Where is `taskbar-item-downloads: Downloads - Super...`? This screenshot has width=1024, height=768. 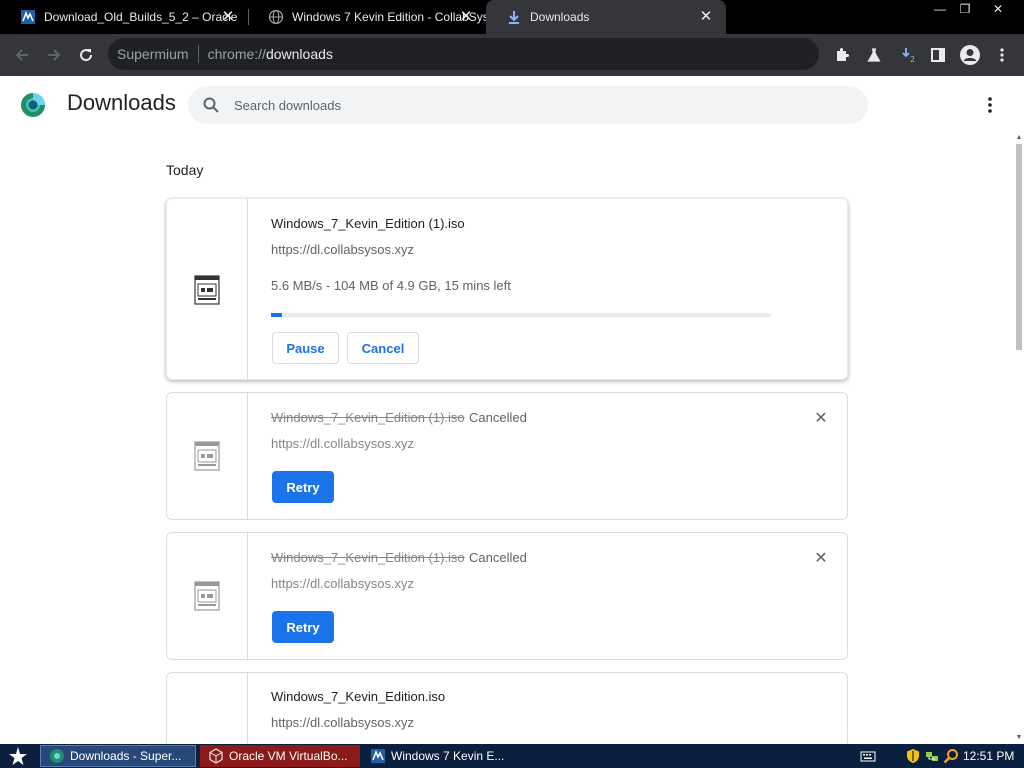 taskbar-item-downloads: Downloads - Super... is located at coordinates (118, 756).